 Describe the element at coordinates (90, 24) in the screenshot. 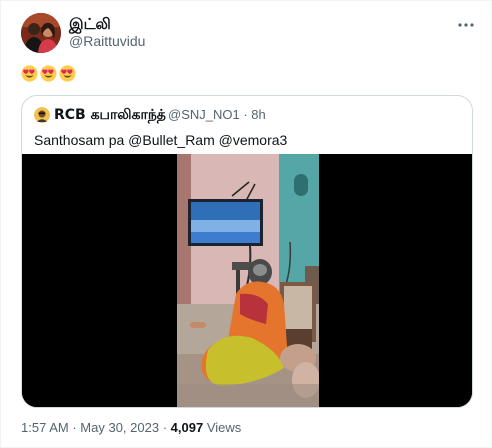

I see `author-name: இட்லி` at that location.